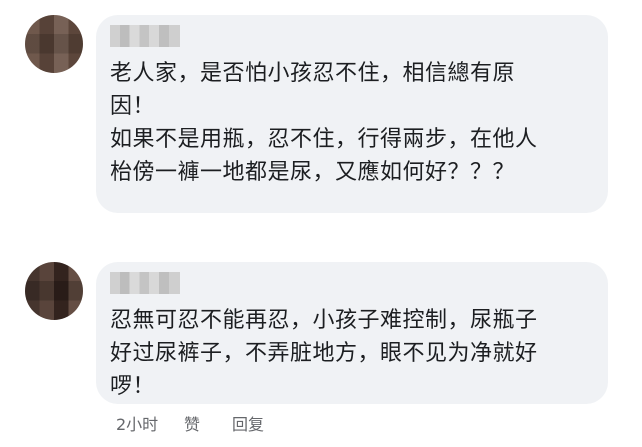 The height and width of the screenshot is (447, 642). Describe the element at coordinates (208, 423) in the screenshot. I see `like-button: 赞` at that location.